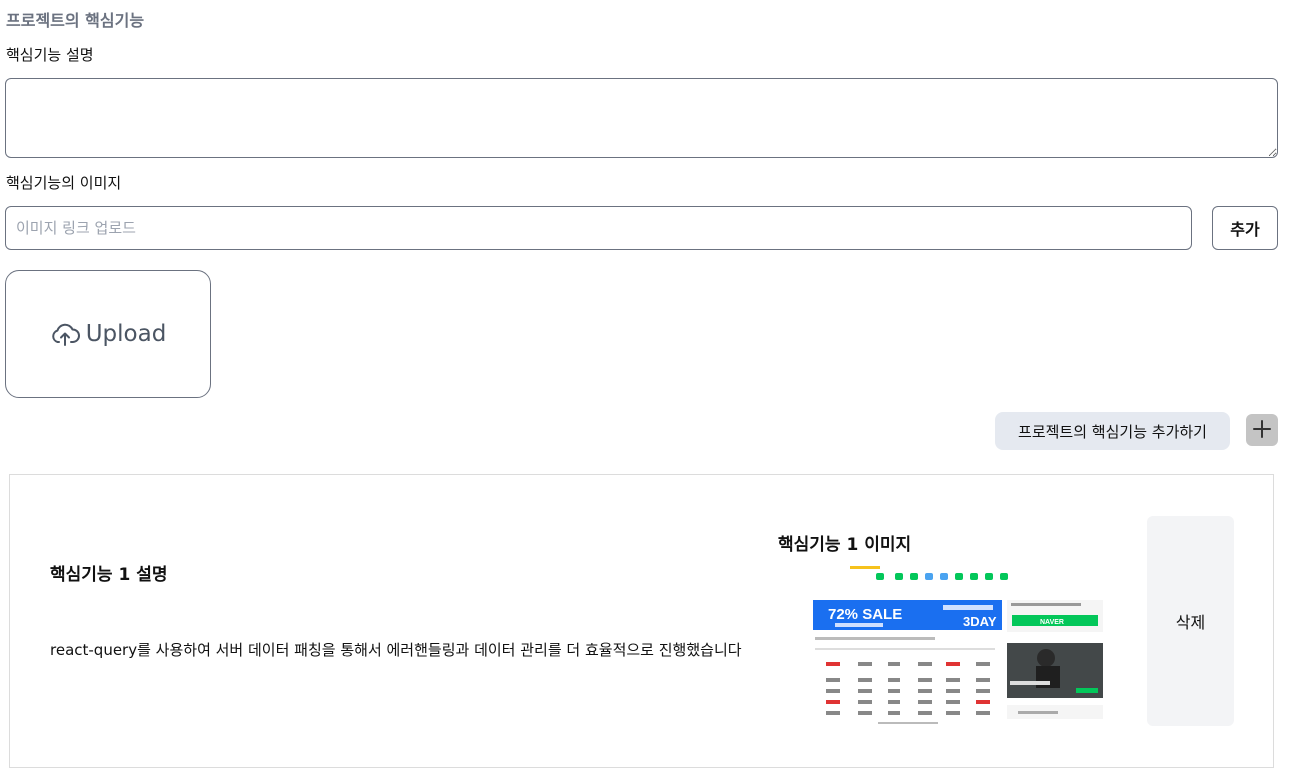 The image size is (1290, 782). What do you see at coordinates (865, 614) in the screenshot?
I see `thumb-banner-text: 72% SALE` at bounding box center [865, 614].